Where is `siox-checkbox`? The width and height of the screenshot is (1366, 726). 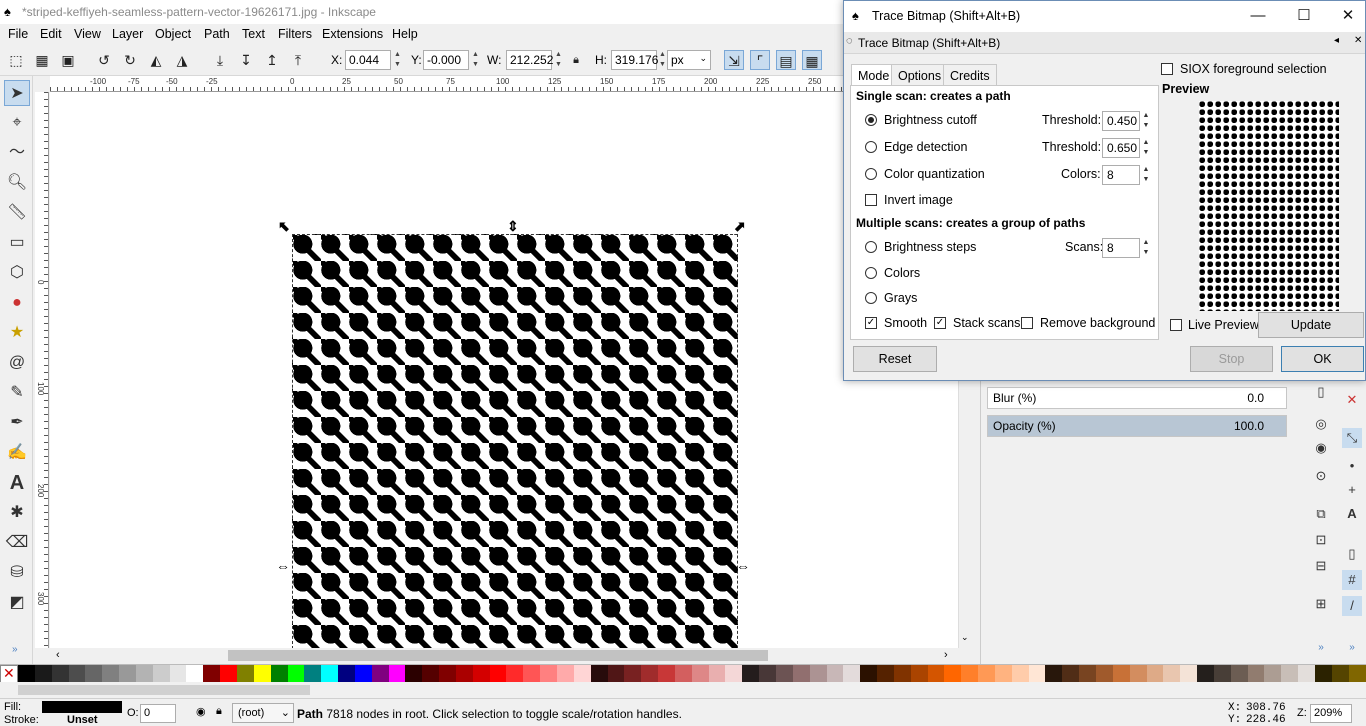
siox-checkbox is located at coordinates (1167, 69).